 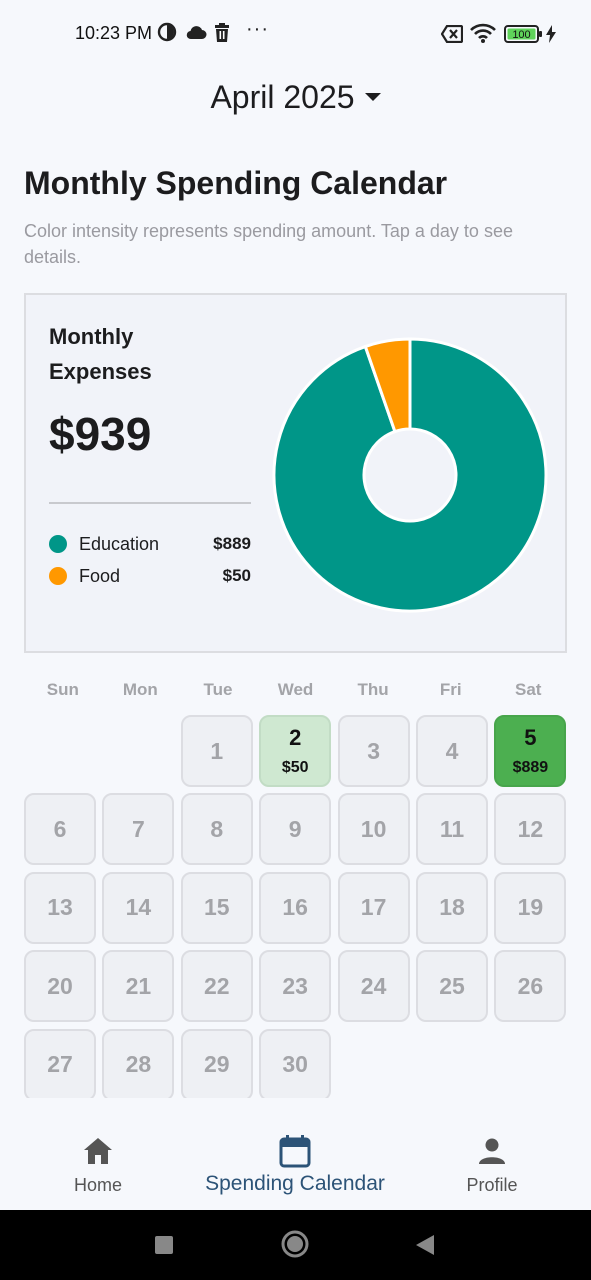 I want to click on day-number: 6, so click(x=60, y=828).